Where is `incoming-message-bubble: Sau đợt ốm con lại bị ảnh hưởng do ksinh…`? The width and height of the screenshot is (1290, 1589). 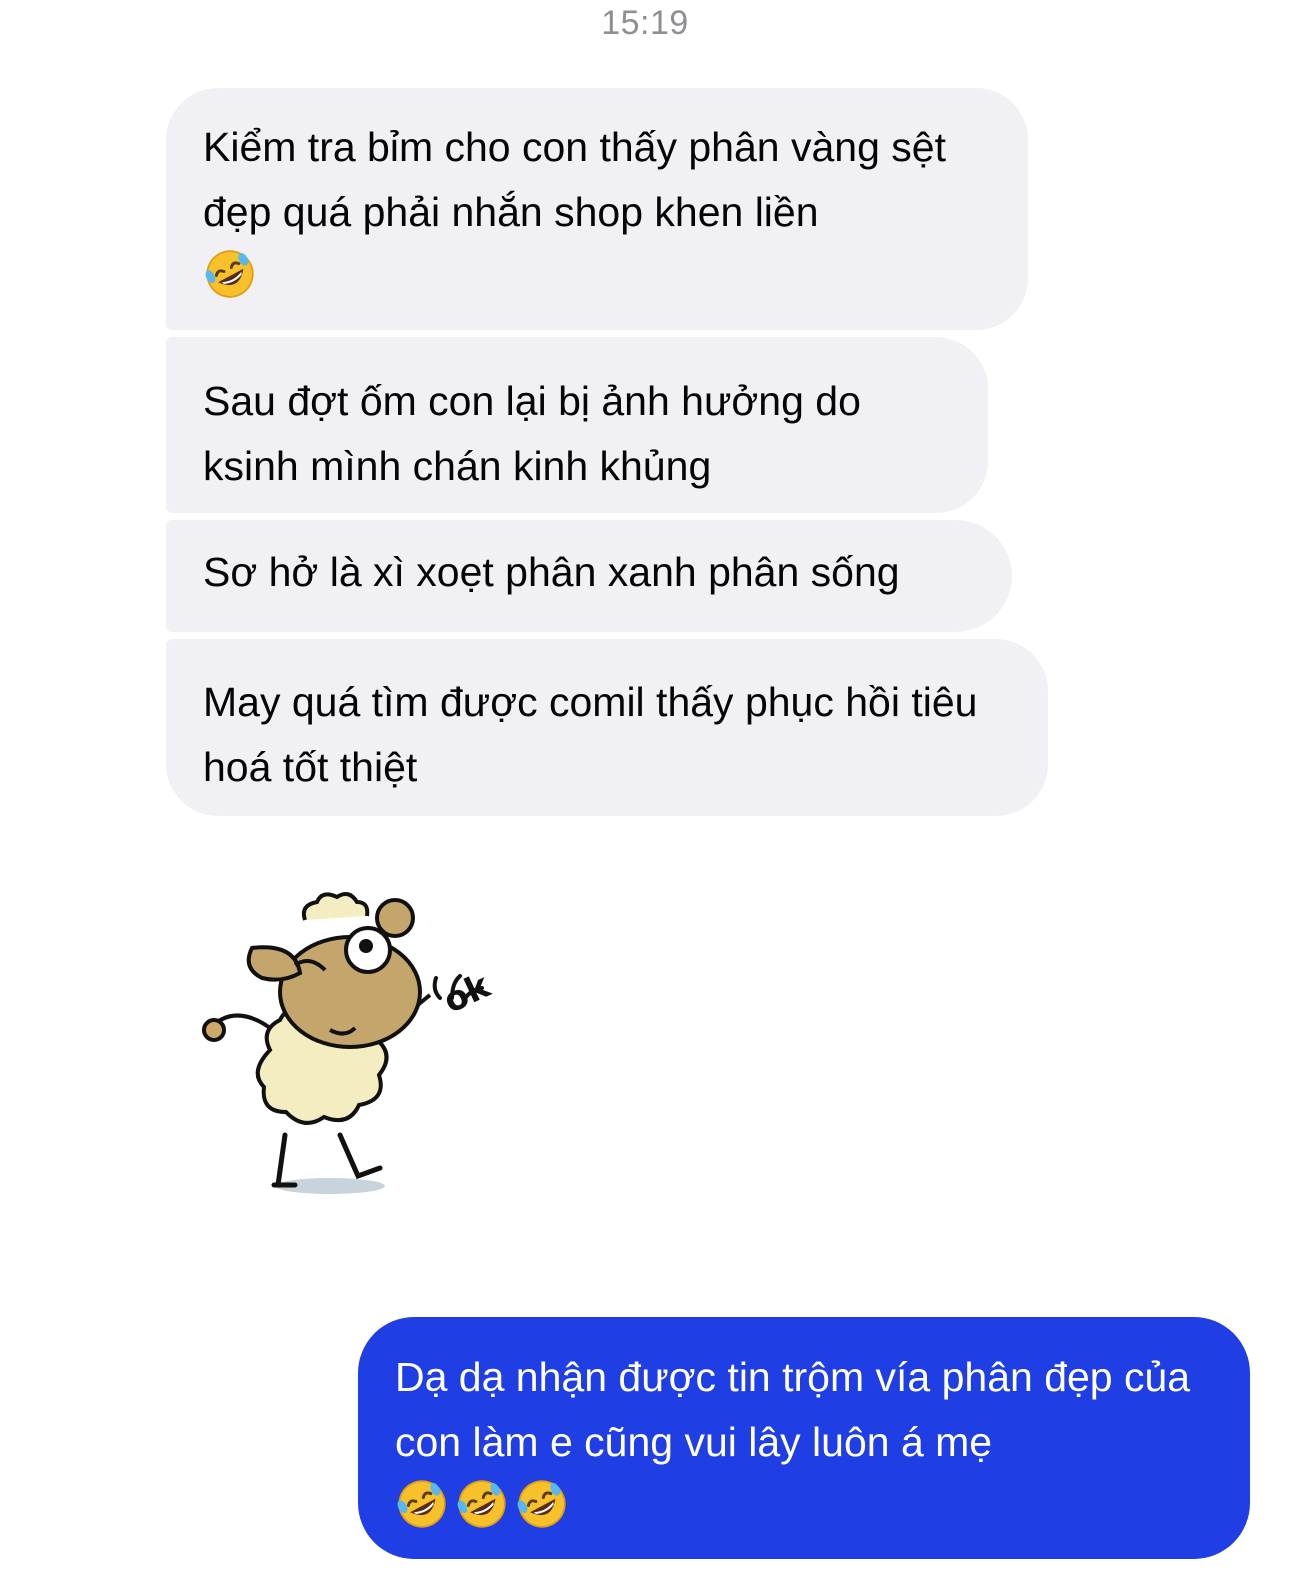
incoming-message-bubble: Sau đợt ốm con lại bị ảnh hưởng do ksinh… is located at coordinates (577, 425).